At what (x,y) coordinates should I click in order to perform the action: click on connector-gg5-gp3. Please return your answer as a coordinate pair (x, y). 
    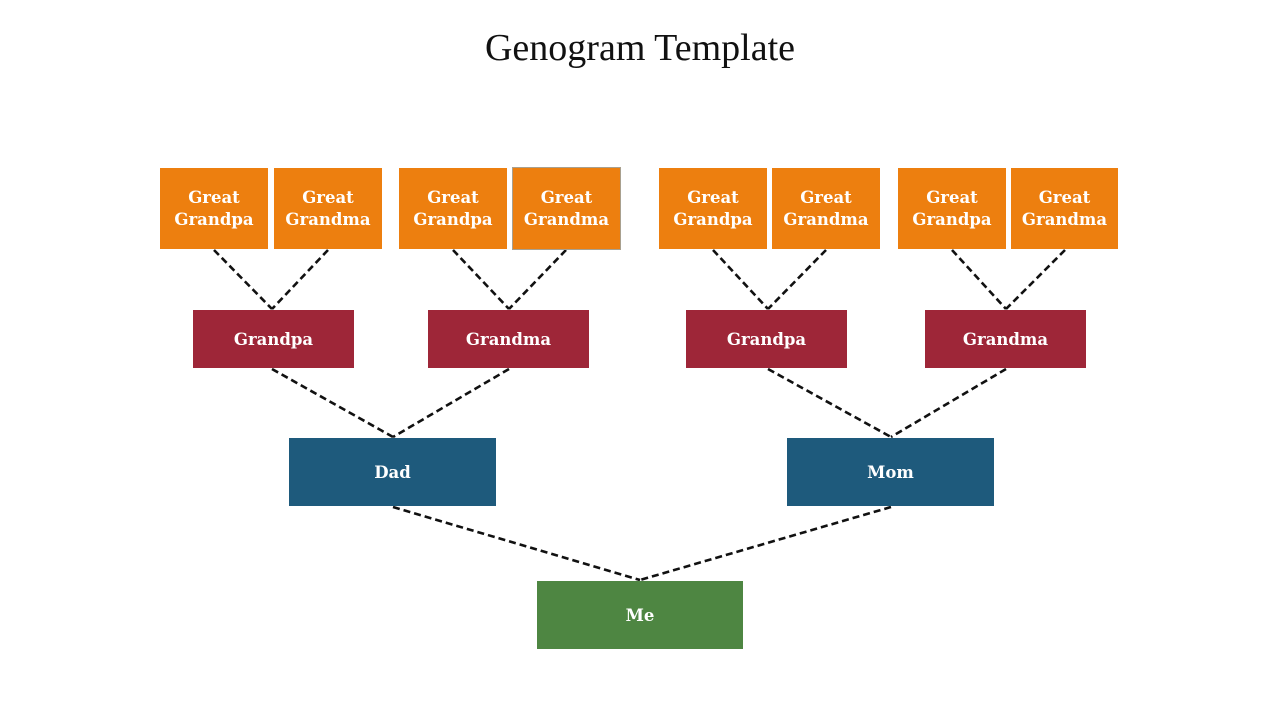
    Looking at the image, I should click on (740, 279).